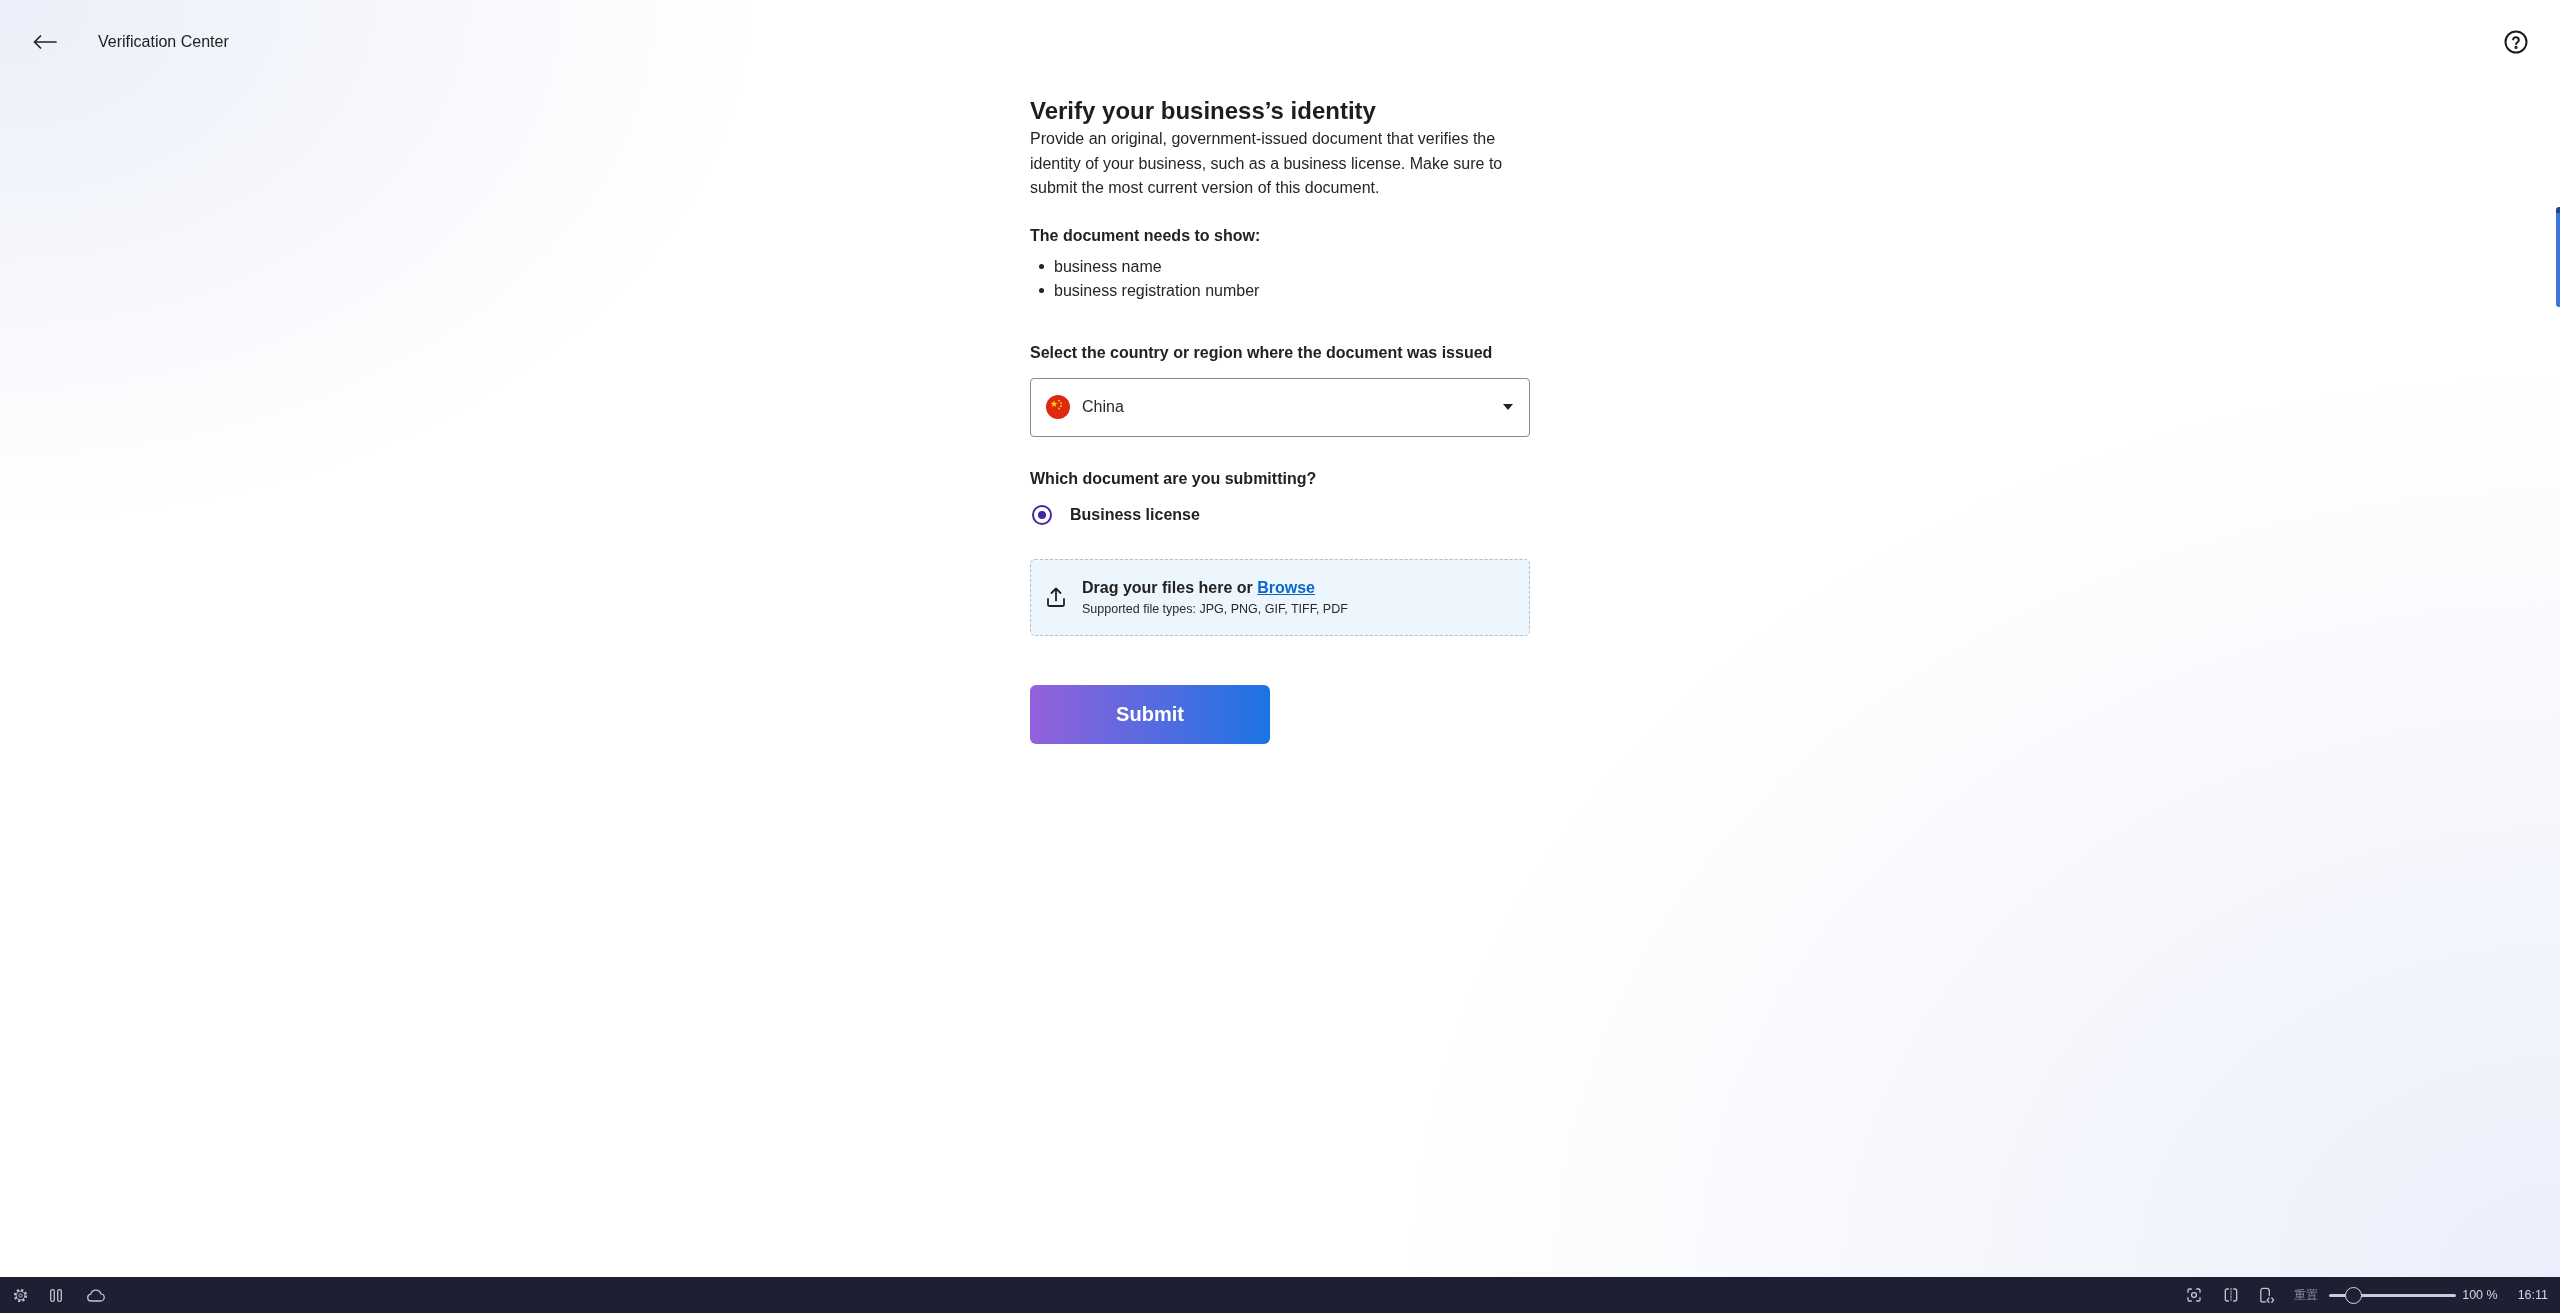  I want to click on document-type-label: Which document are you submitting?, so click(1174, 478).